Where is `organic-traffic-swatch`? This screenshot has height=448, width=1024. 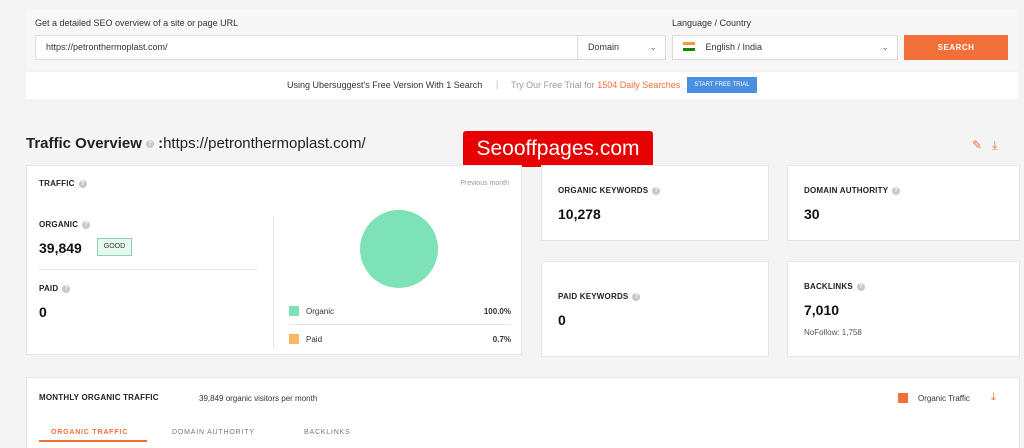
organic-traffic-swatch is located at coordinates (903, 398).